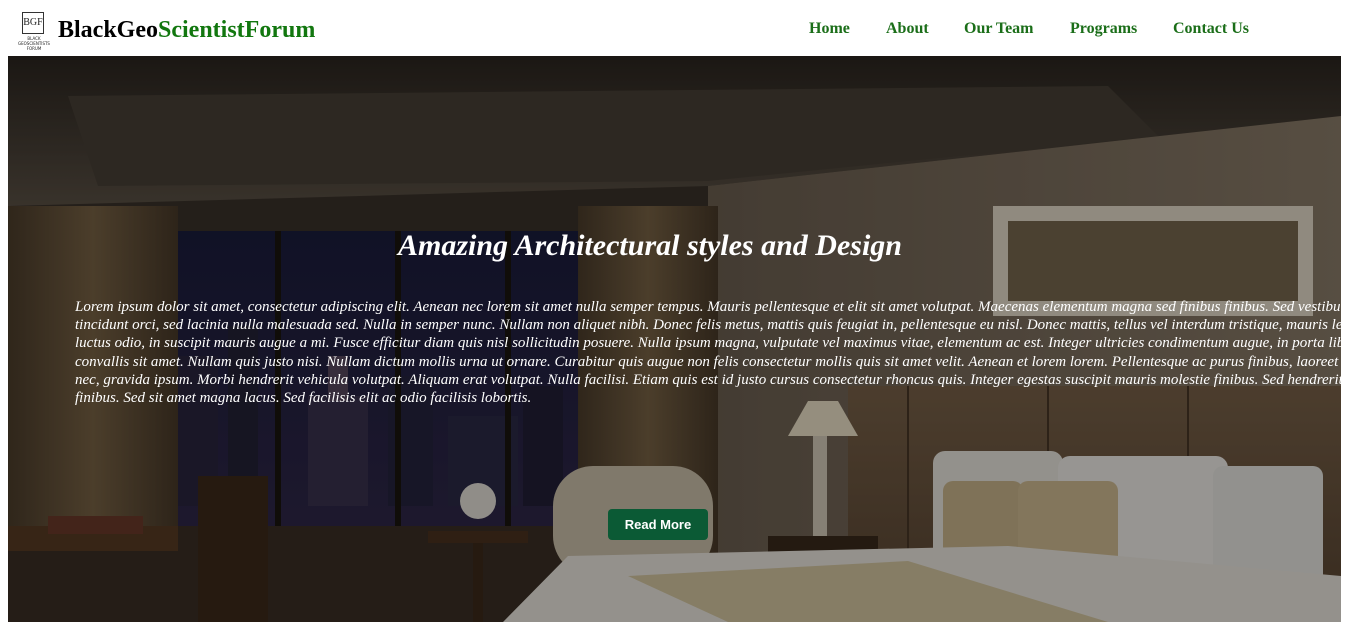 The height and width of the screenshot is (622, 1349). I want to click on brand-name: BlackGeoScientistForum, so click(186, 30).